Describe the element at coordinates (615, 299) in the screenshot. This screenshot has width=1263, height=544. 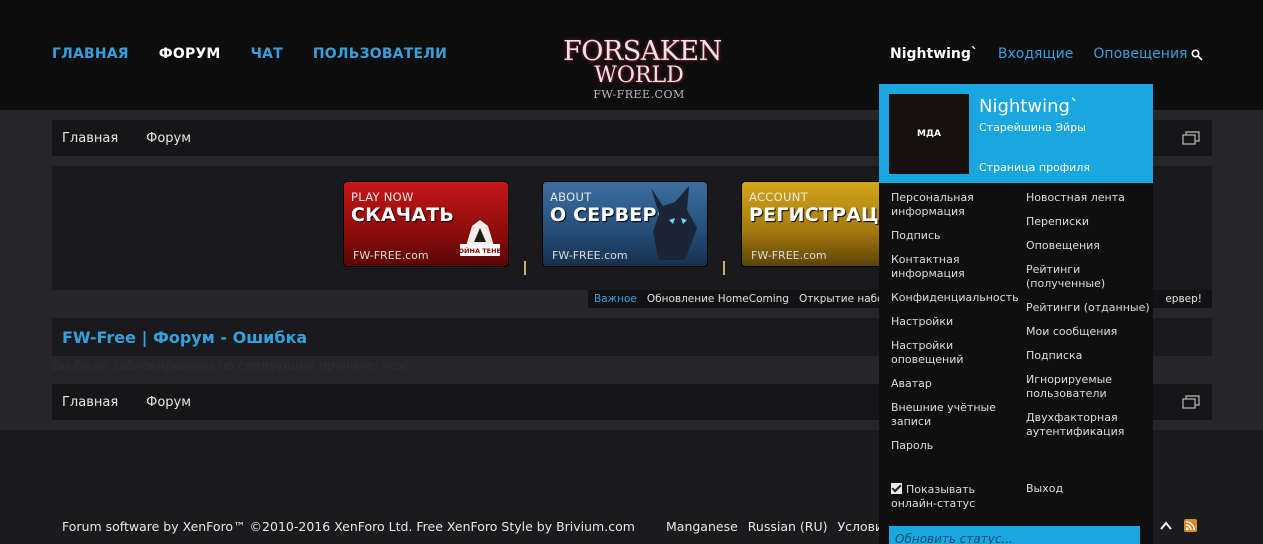
I see `ticker-label: Важное` at that location.